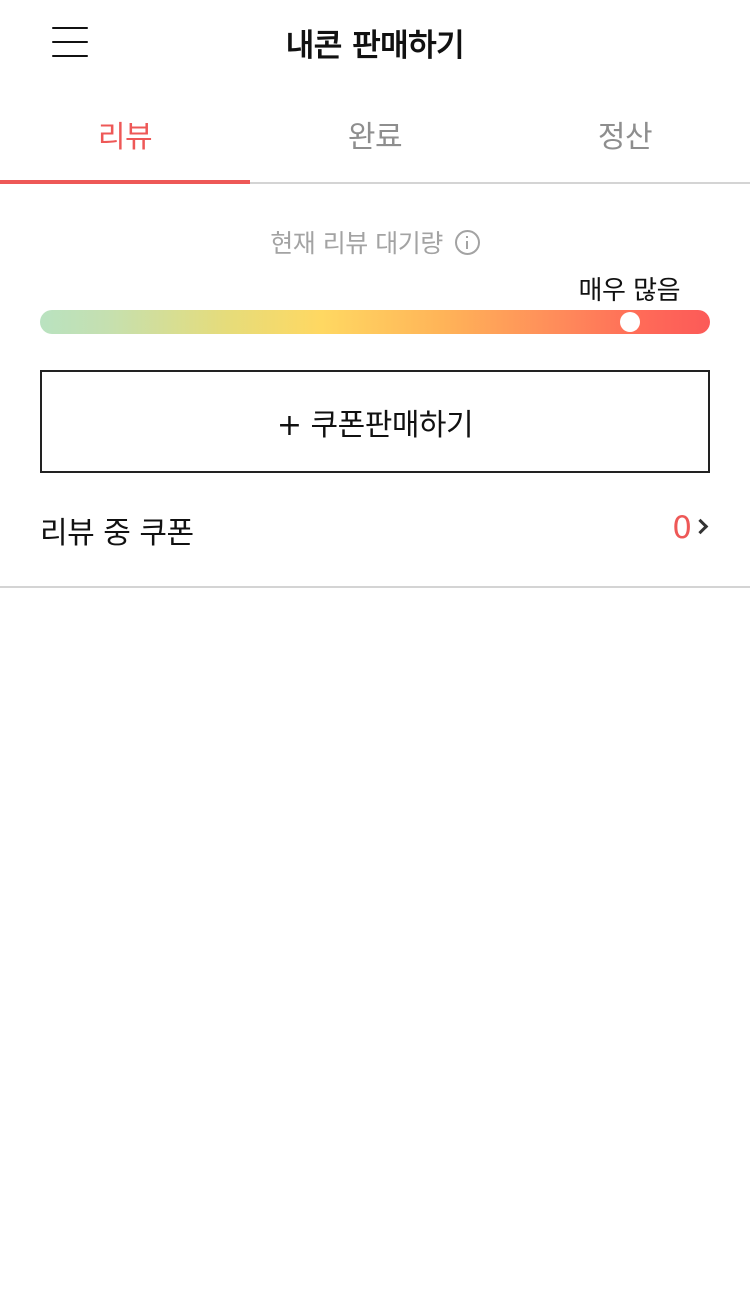 The height and width of the screenshot is (1290, 750). What do you see at coordinates (625, 133) in the screenshot?
I see `tab-settlement: 정산` at bounding box center [625, 133].